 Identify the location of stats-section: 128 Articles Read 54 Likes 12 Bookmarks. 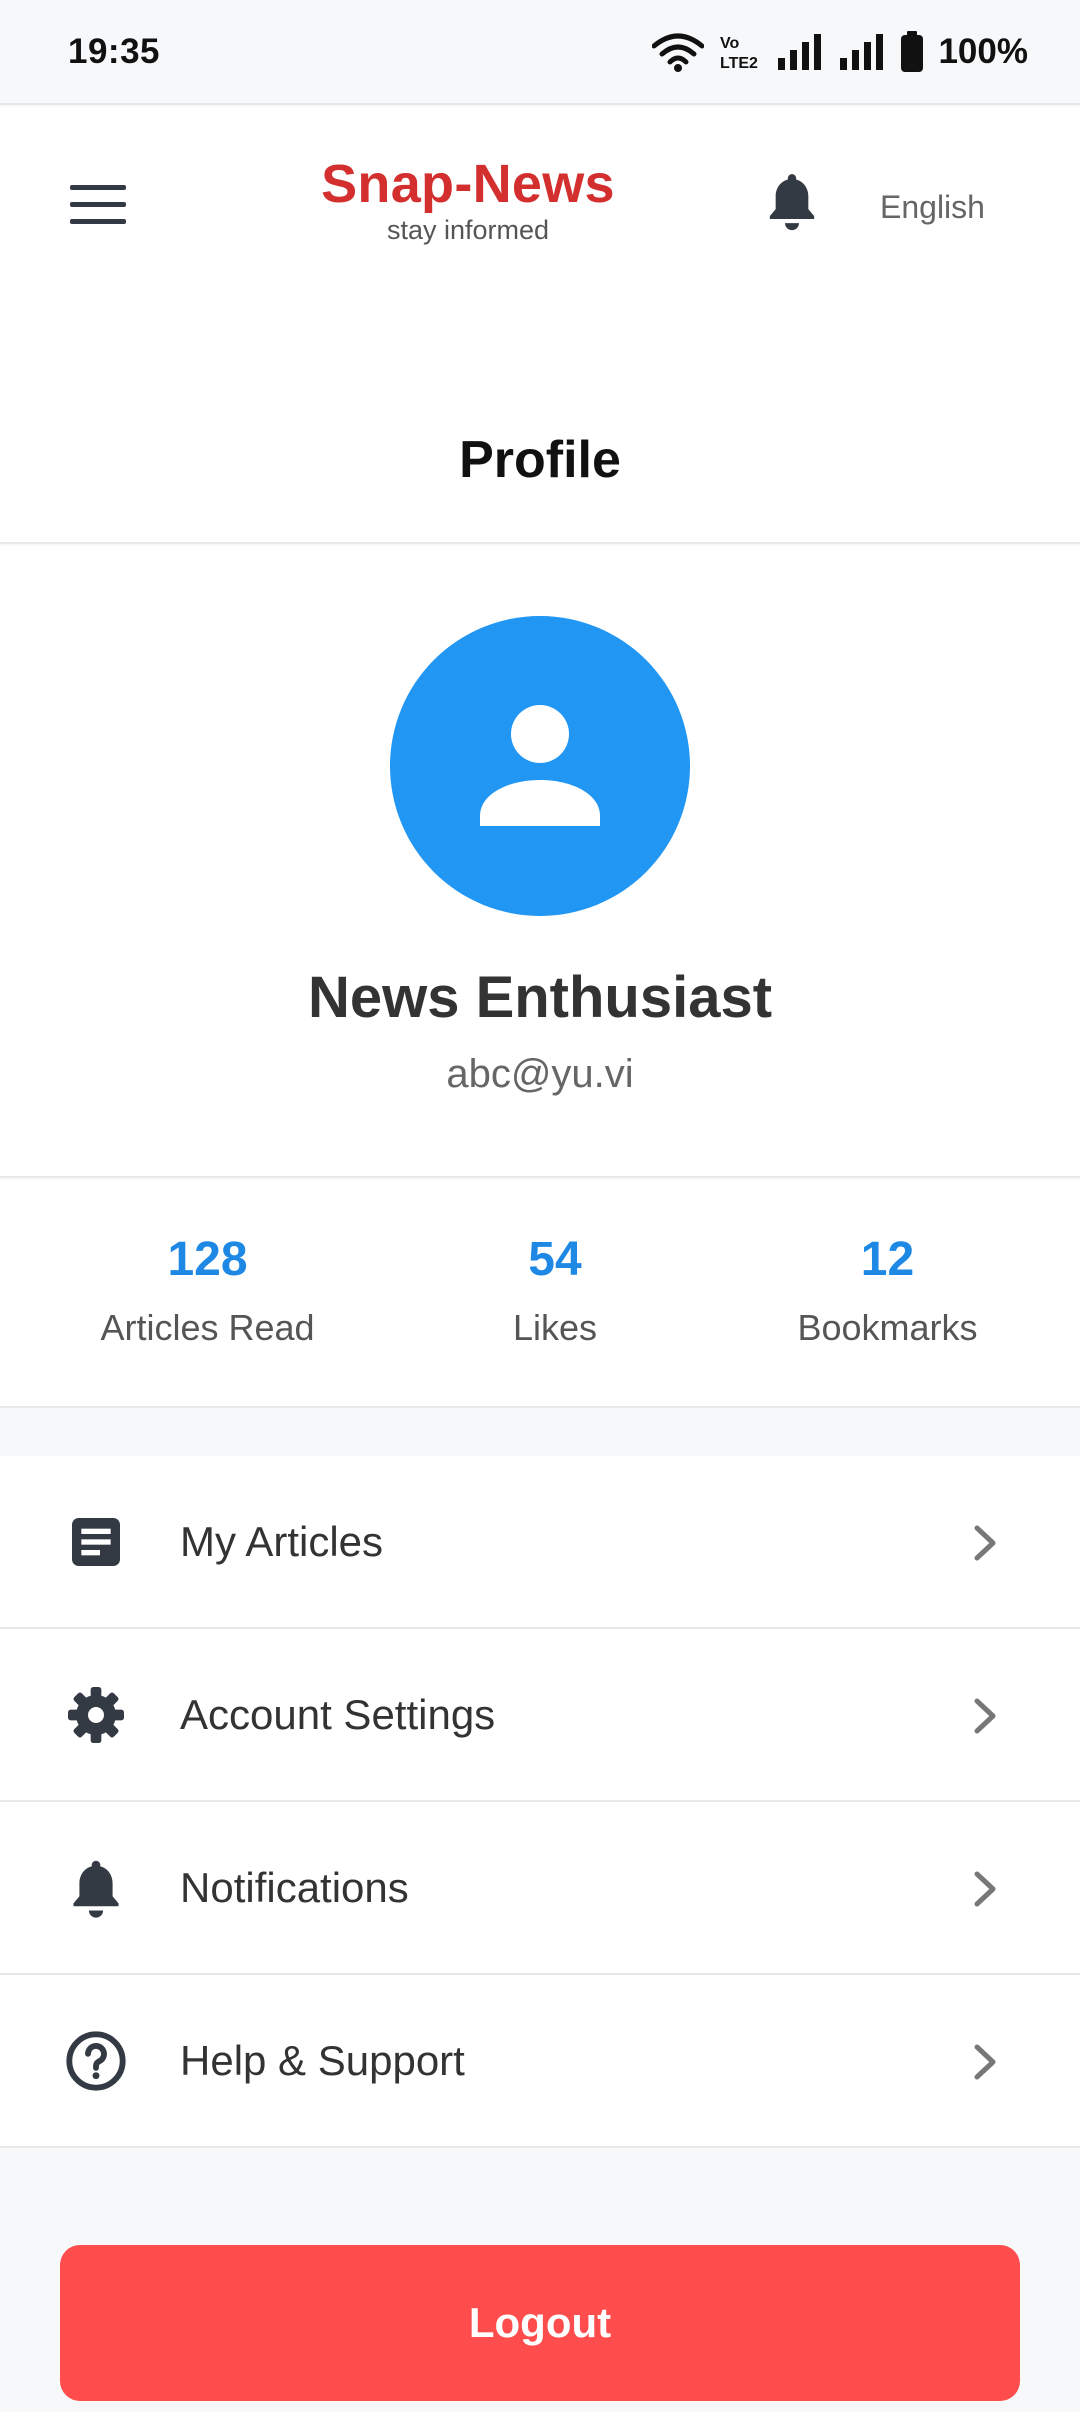
(540, 1294).